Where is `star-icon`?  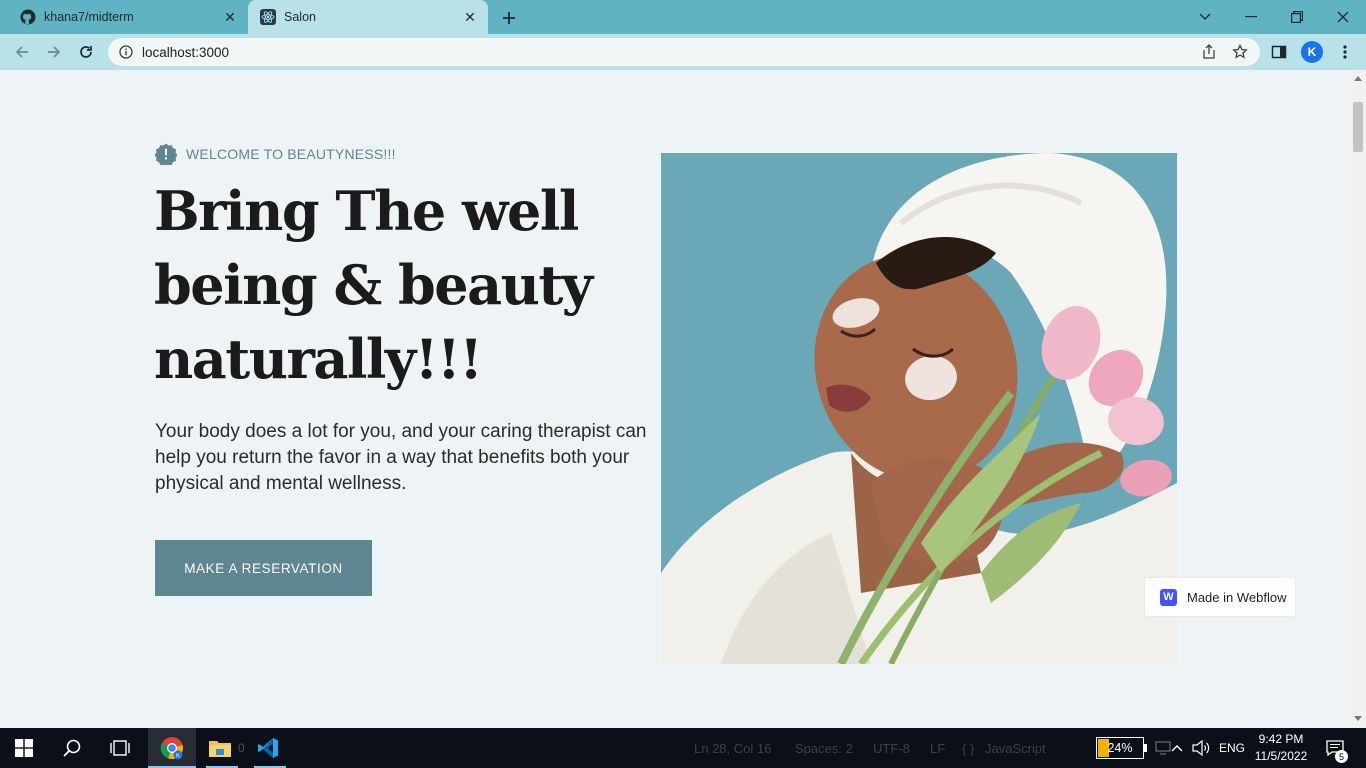 star-icon is located at coordinates (1240, 51).